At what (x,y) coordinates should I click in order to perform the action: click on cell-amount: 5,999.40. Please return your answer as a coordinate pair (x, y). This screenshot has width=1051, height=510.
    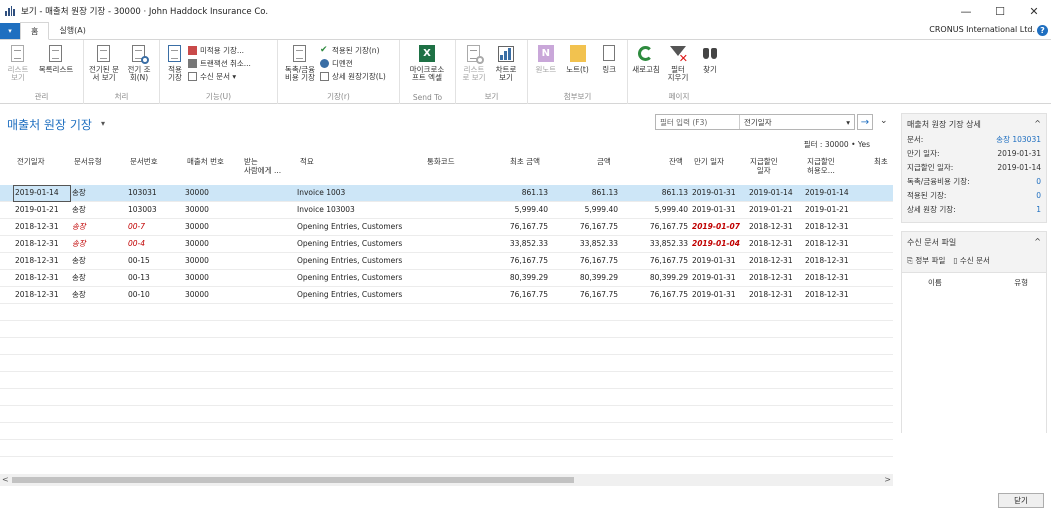
    Looking at the image, I should click on (588, 210).